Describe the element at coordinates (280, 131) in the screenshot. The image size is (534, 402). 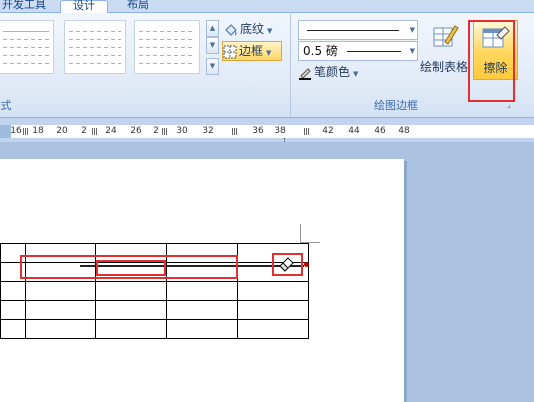
I see `ruler-tick-label: 38` at that location.